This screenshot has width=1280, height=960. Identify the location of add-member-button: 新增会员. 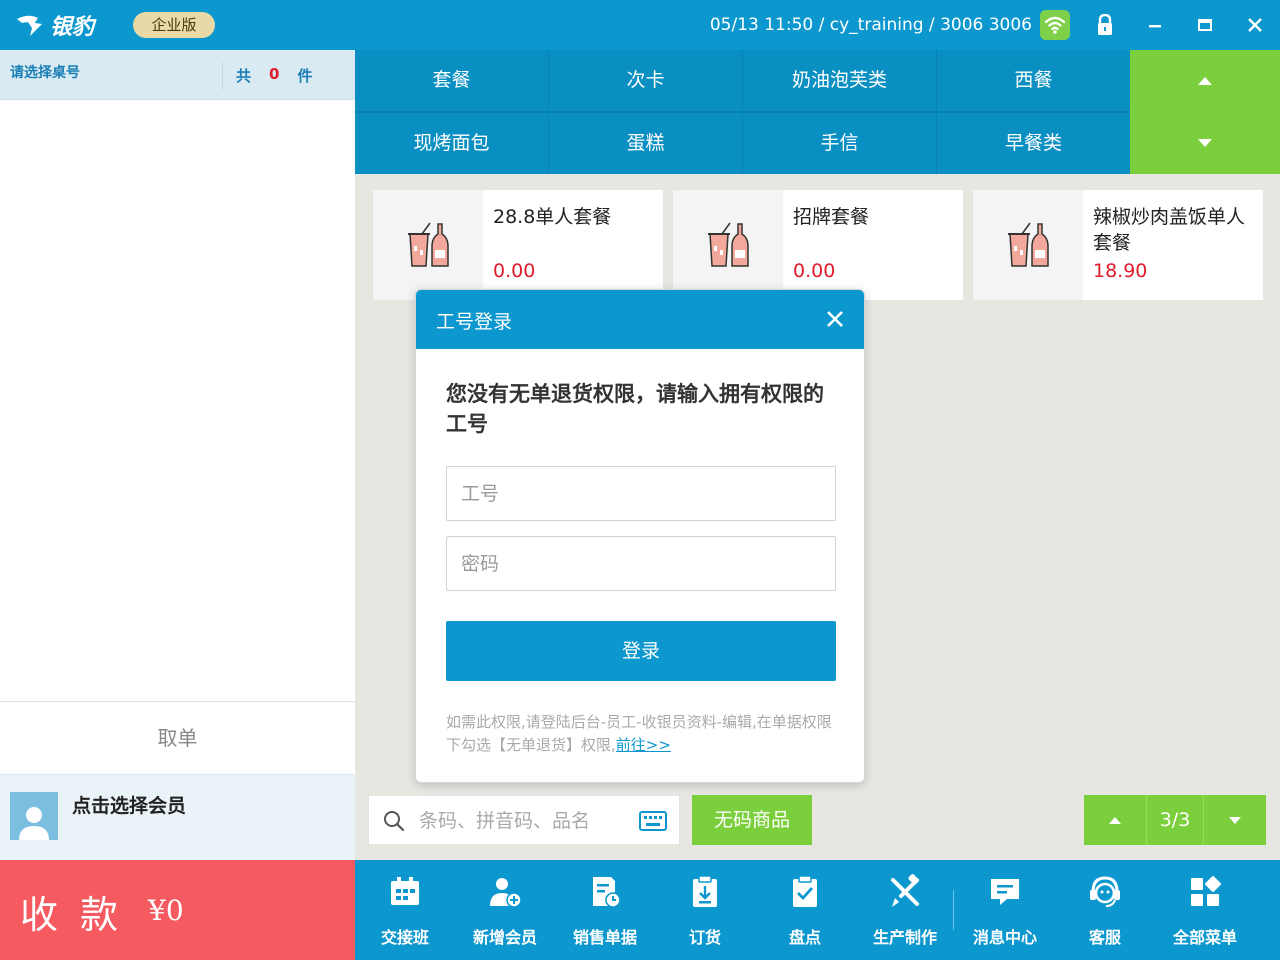
(505, 910).